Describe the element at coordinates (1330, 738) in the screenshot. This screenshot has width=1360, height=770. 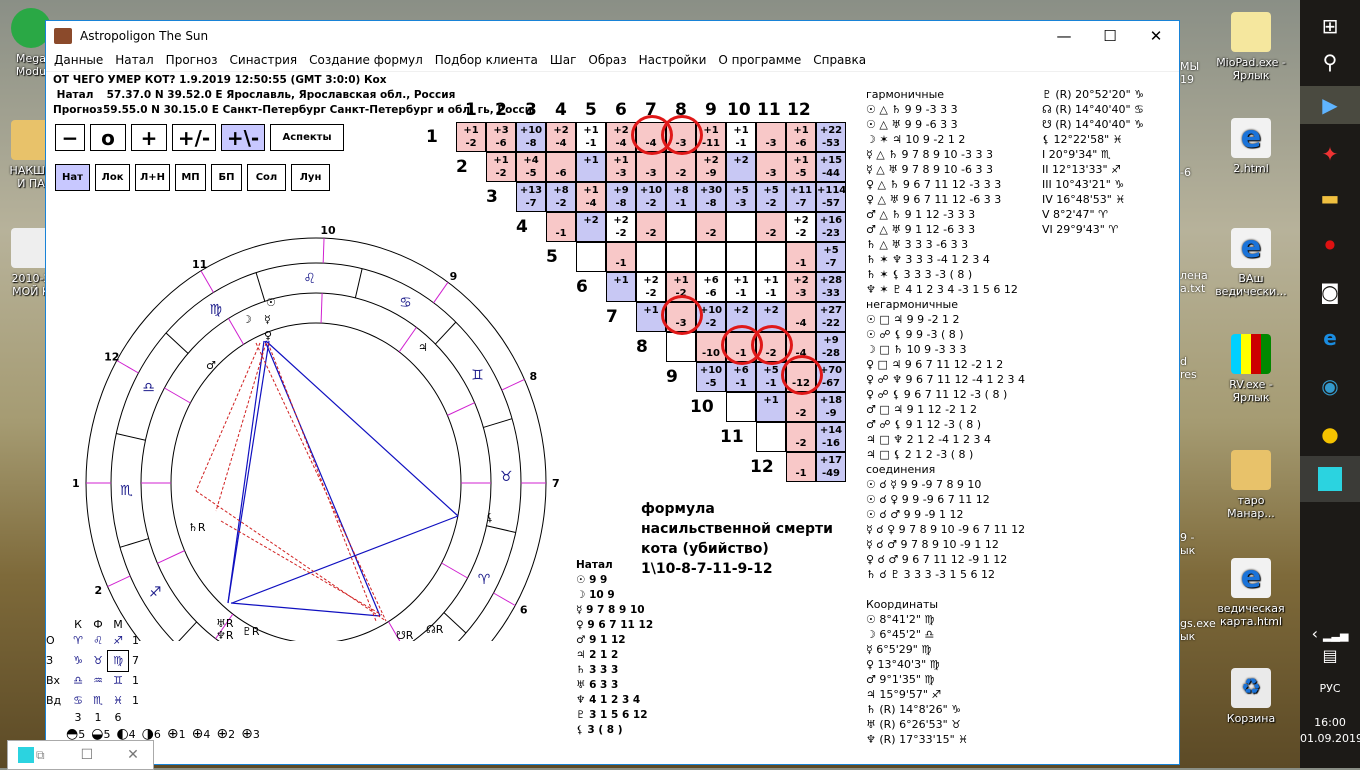
I see `clock-date: 01.09.2019` at that location.